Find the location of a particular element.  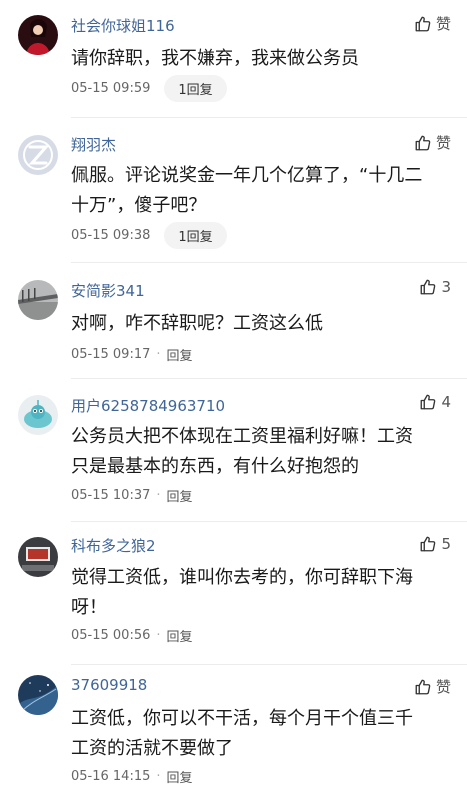

comment-text: 工资低，你可以不干活，每个月干个值三千 工资的活就不要做了 is located at coordinates (242, 733).